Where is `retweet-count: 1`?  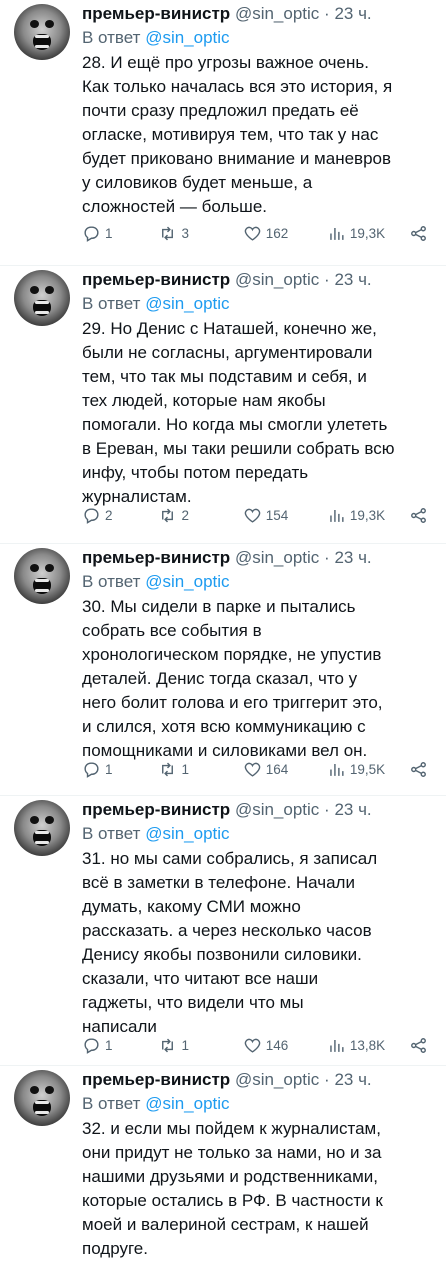 retweet-count: 1 is located at coordinates (185, 769).